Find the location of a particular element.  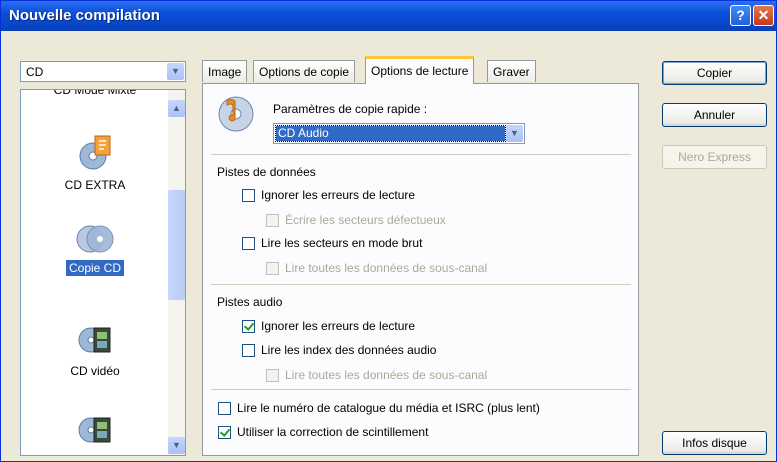

help-button: ? is located at coordinates (740, 15).